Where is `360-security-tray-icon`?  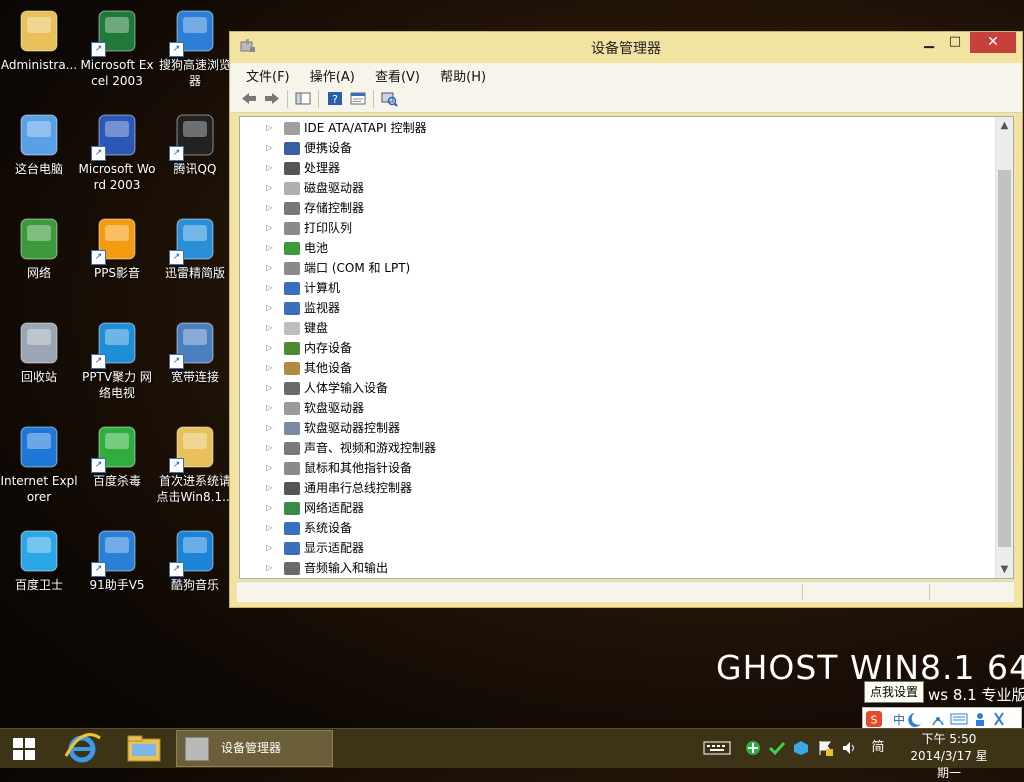 360-security-tray-icon is located at coordinates (753, 748).